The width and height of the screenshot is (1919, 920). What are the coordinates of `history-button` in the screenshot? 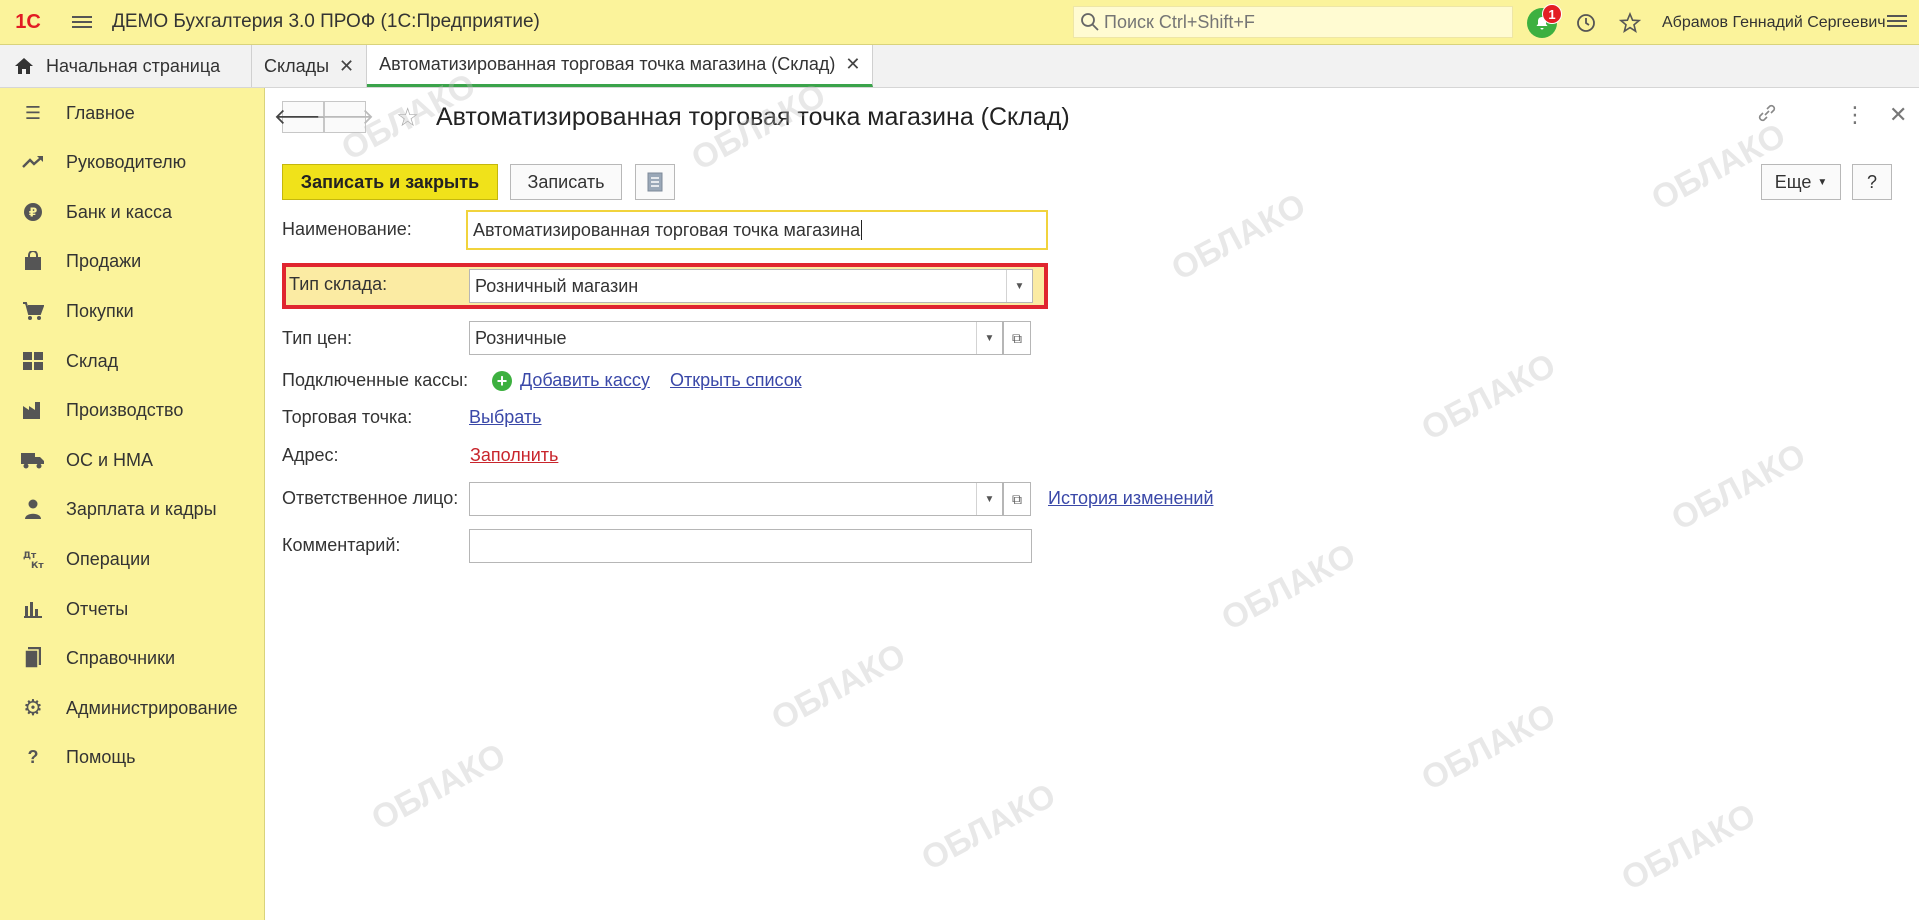 It's located at (1586, 22).